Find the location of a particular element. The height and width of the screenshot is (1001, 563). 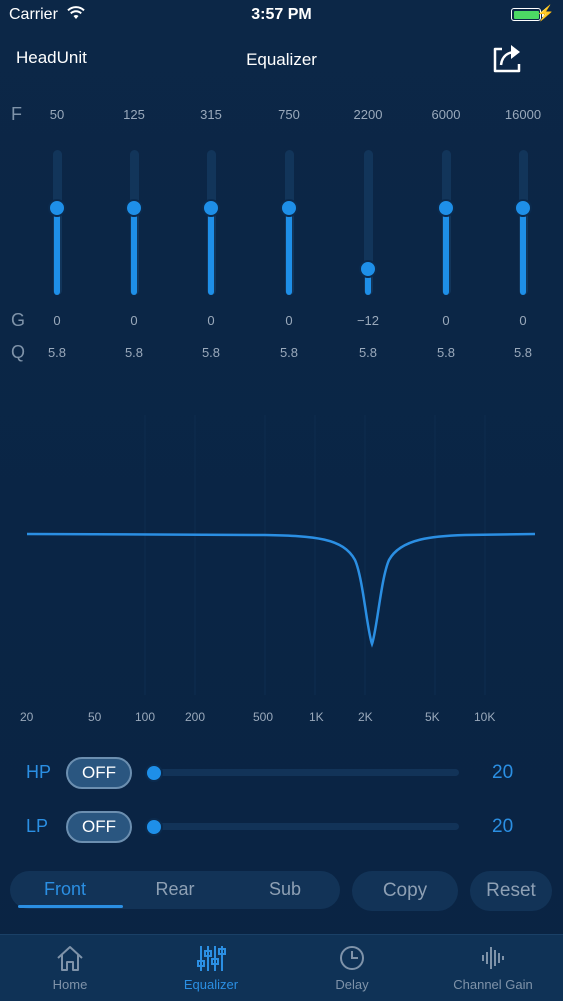

band-frequency: 125 is located at coordinates (134, 114).